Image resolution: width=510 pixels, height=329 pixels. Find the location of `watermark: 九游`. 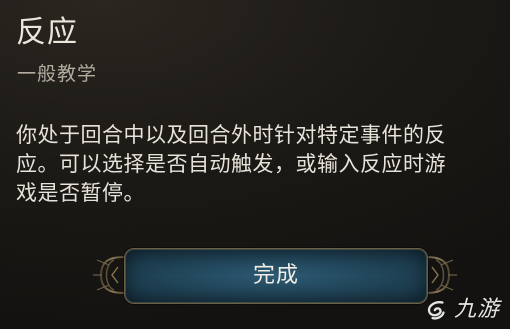

watermark: 九游 is located at coordinates (462, 310).